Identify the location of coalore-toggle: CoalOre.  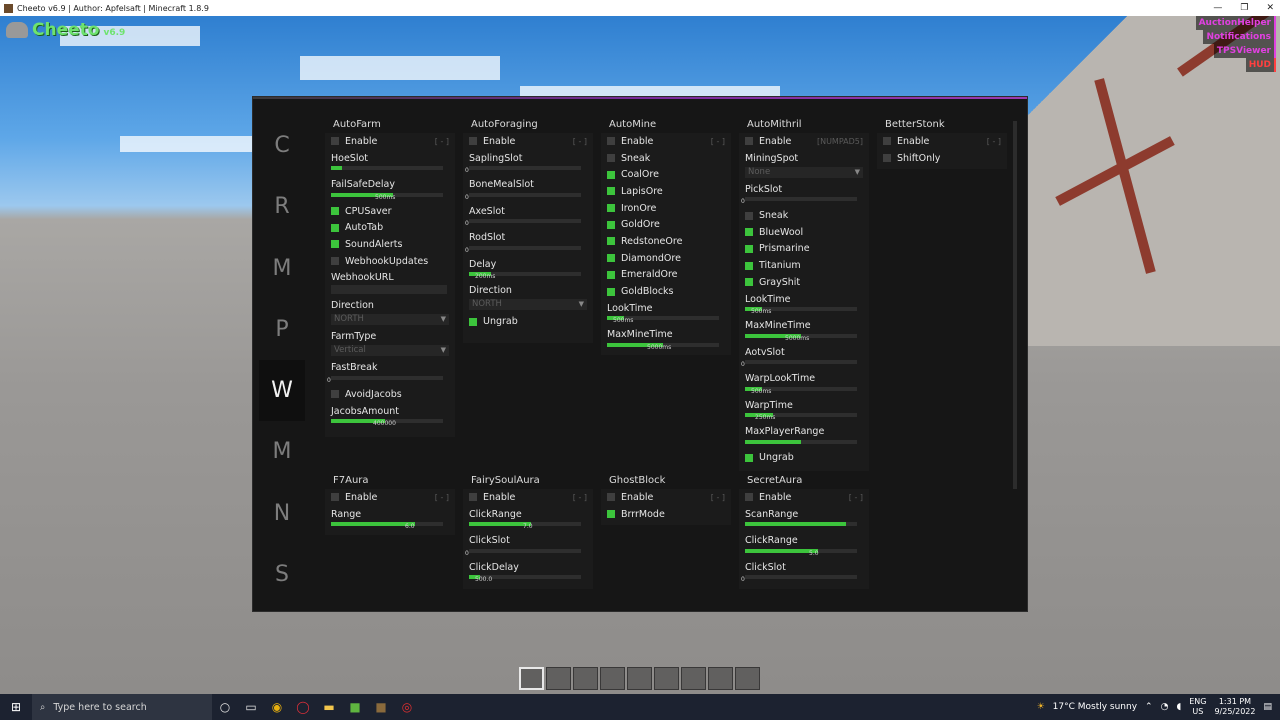
(666, 174).